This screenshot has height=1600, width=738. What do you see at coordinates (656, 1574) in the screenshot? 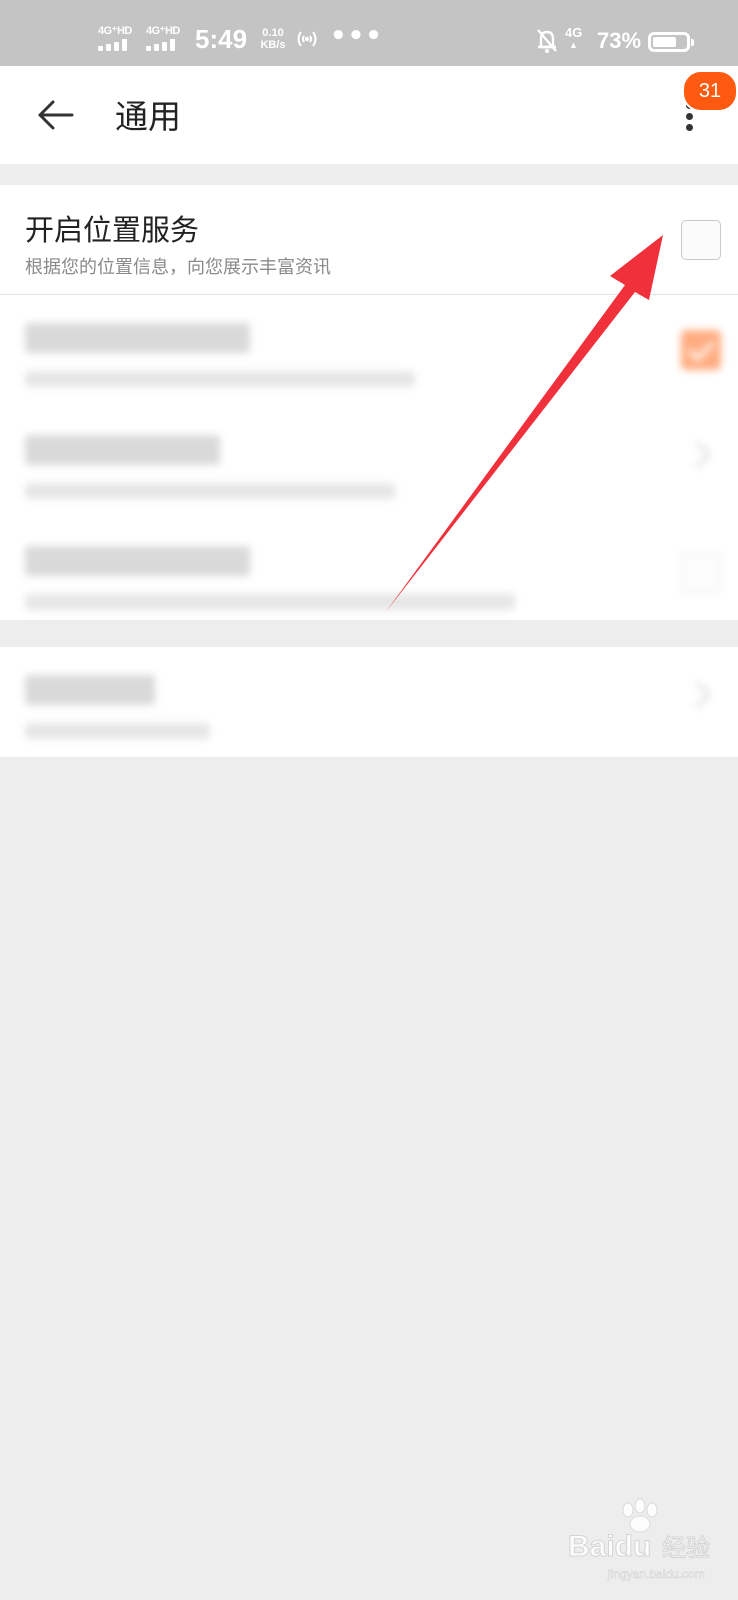
I see `svg-text: jingyan.baidu.com` at bounding box center [656, 1574].